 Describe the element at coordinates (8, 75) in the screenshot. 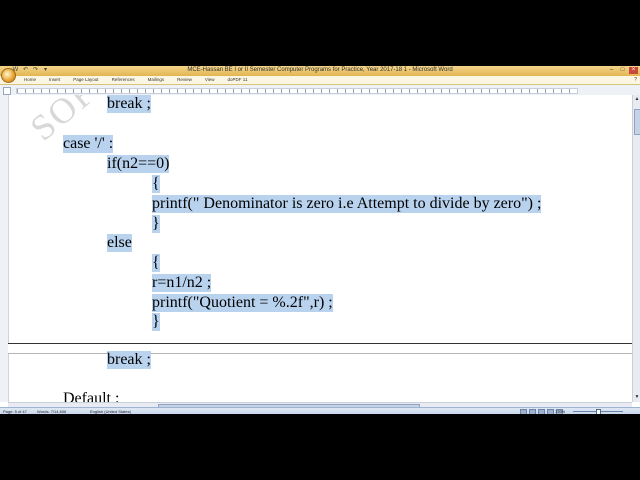

I see `office-button` at that location.